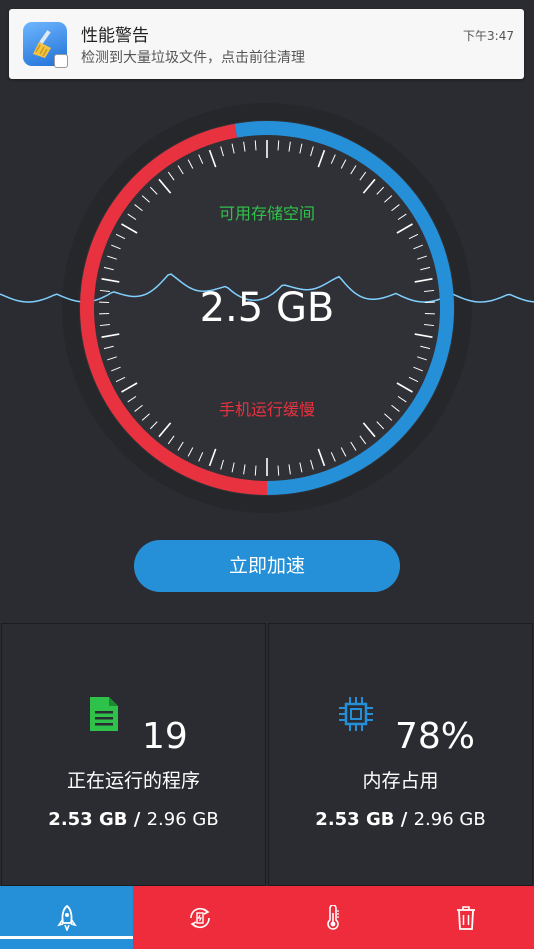 The height and width of the screenshot is (949, 534). Describe the element at coordinates (133, 819) in the screenshot. I see `running-apps-memory: 2.53 GB / 2.96 GB` at that location.